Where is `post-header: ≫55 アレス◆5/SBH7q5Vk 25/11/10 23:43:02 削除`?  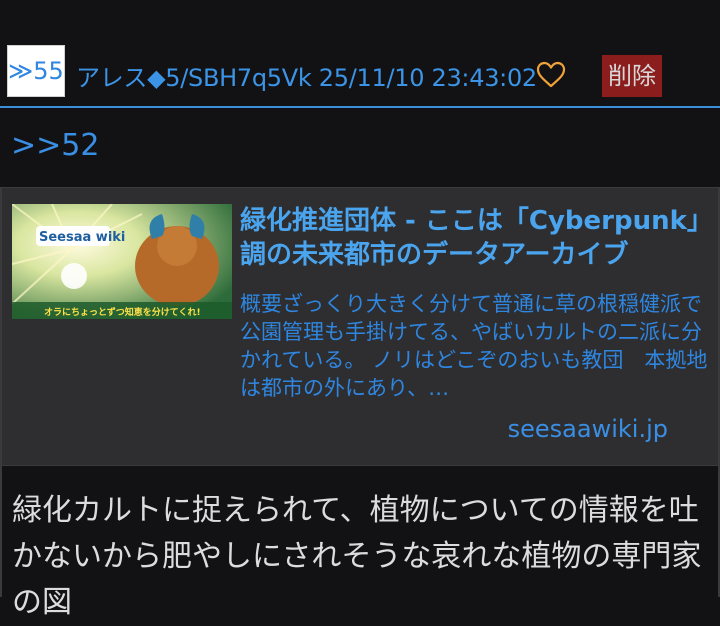 post-header: ≫55 アレス◆5/SBH7q5Vk 25/11/10 23:43:02 削除 is located at coordinates (360, 74).